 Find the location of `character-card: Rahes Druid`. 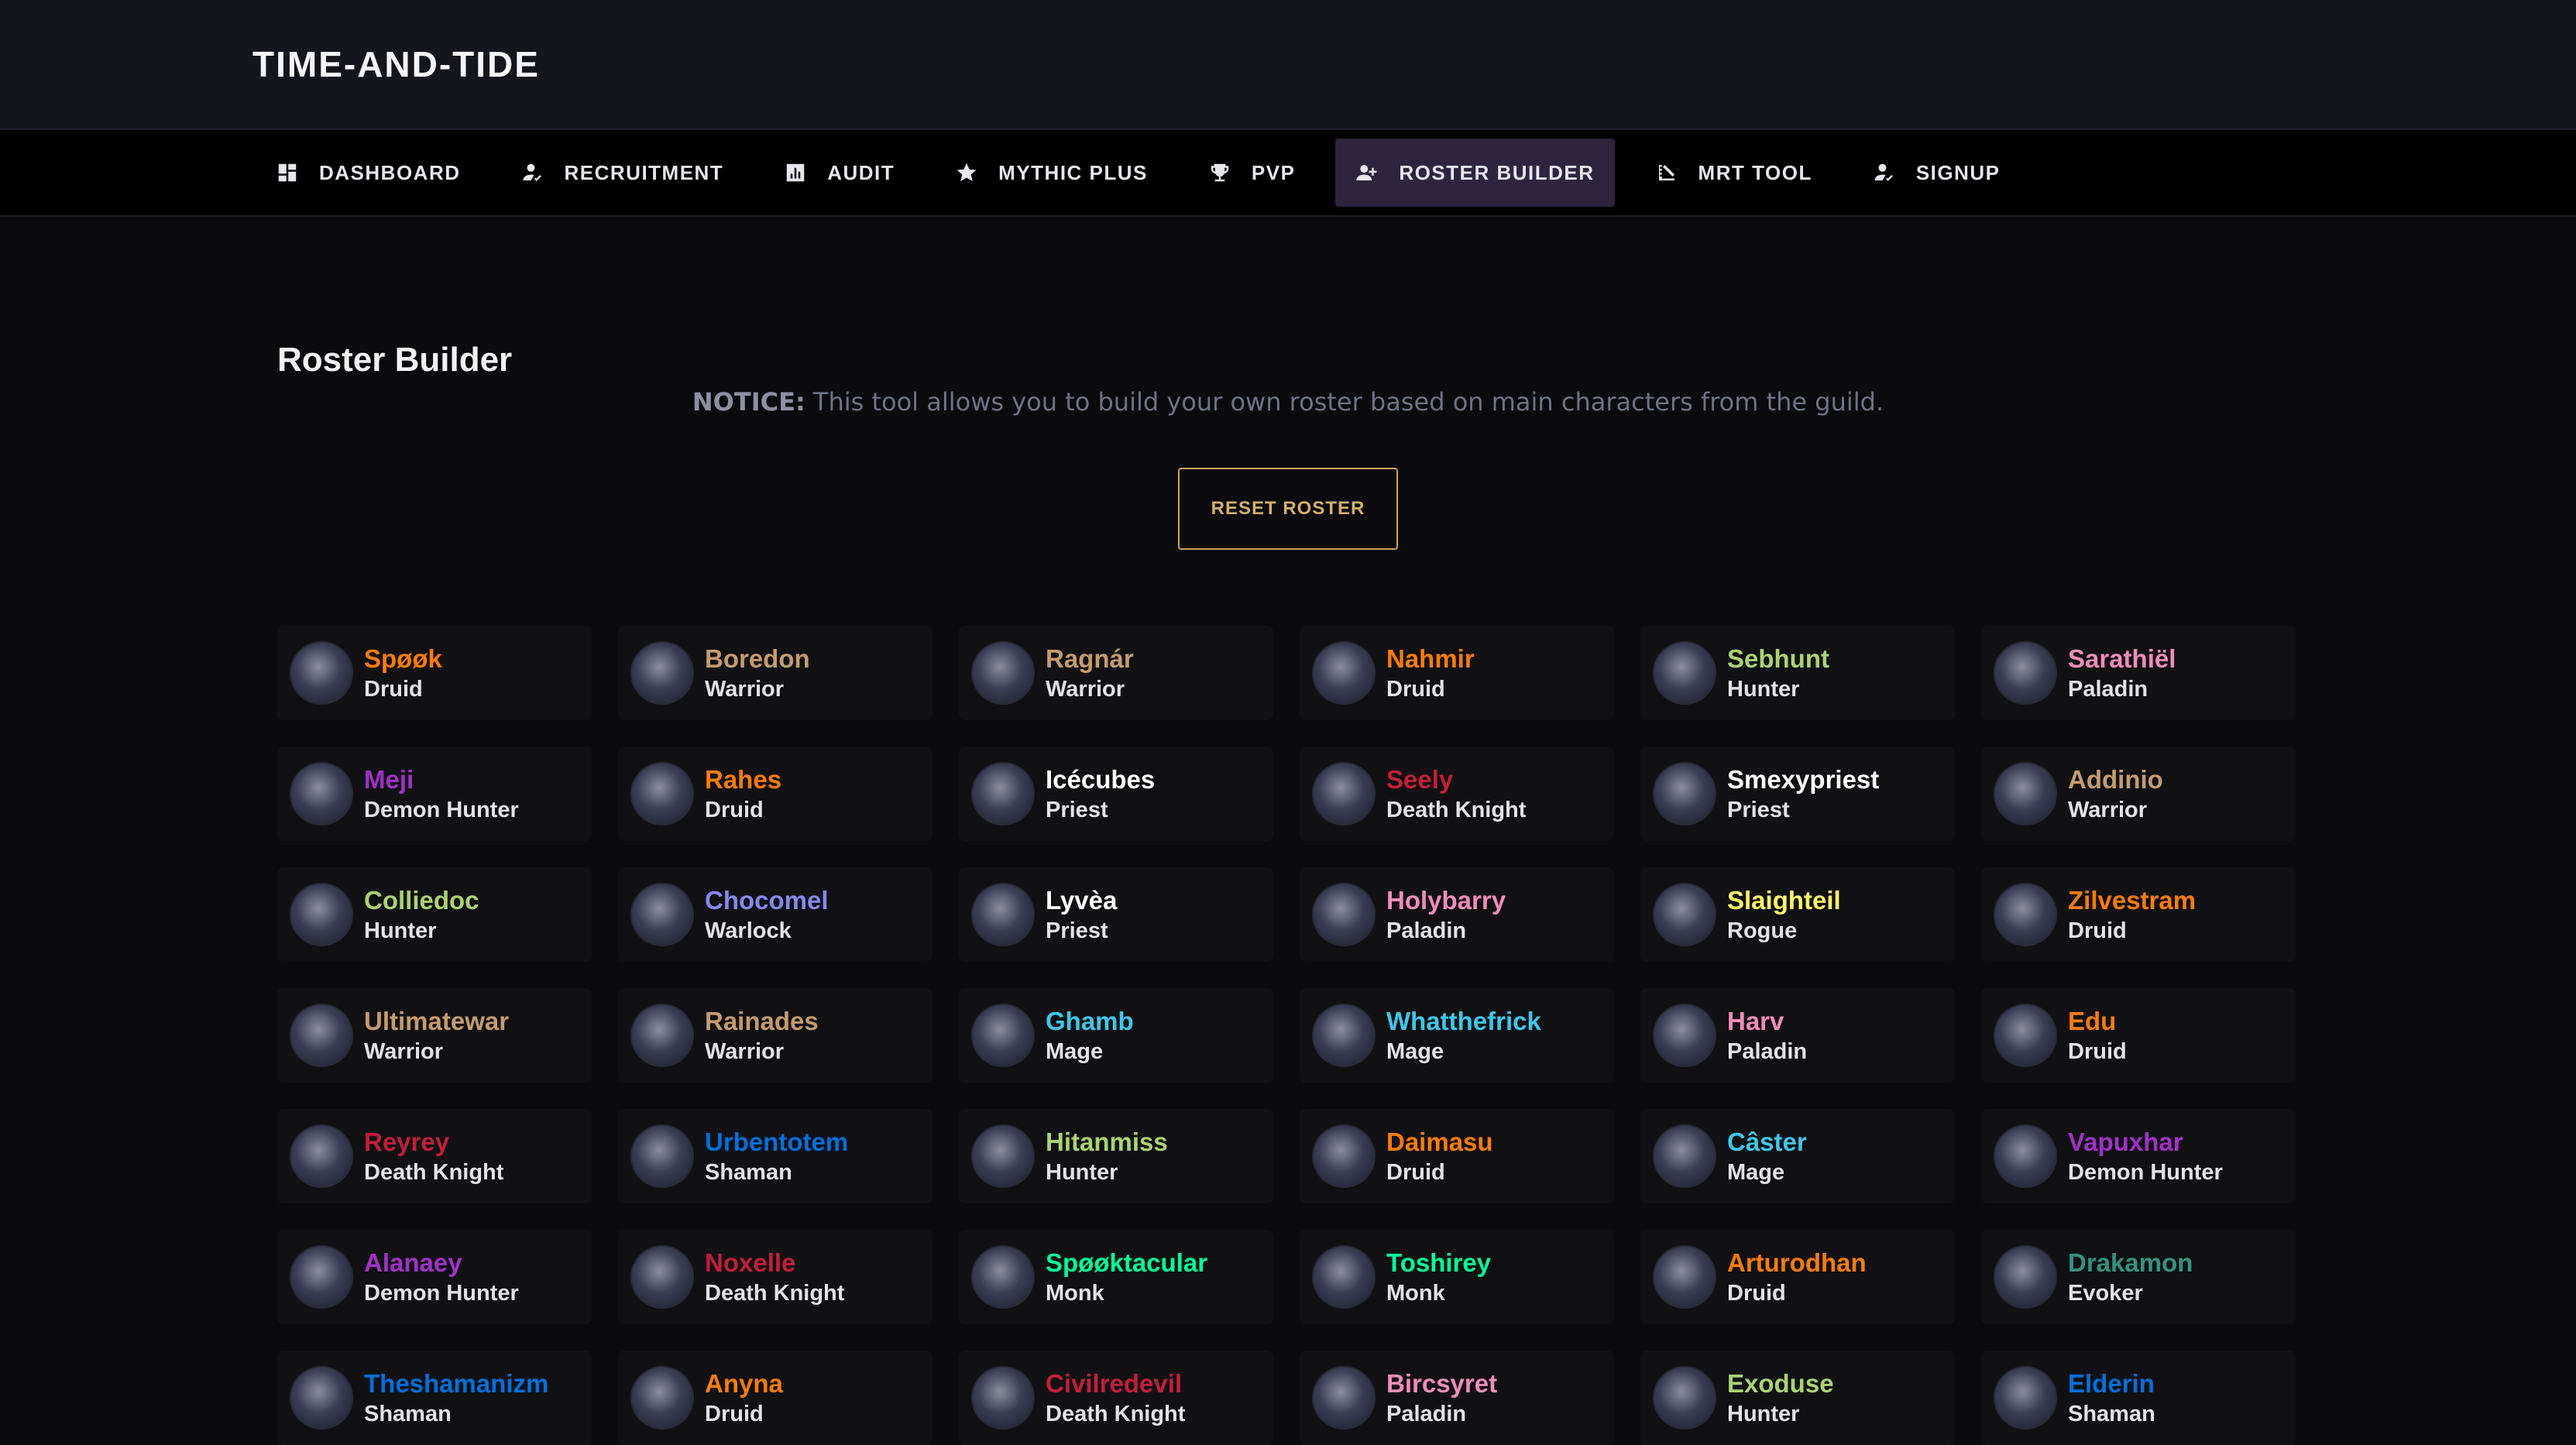

character-card: Rahes Druid is located at coordinates (775, 794).